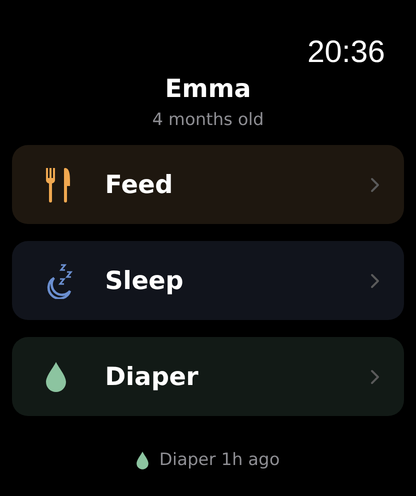  Describe the element at coordinates (208, 120) in the screenshot. I see `child-age: 4 months old` at that location.